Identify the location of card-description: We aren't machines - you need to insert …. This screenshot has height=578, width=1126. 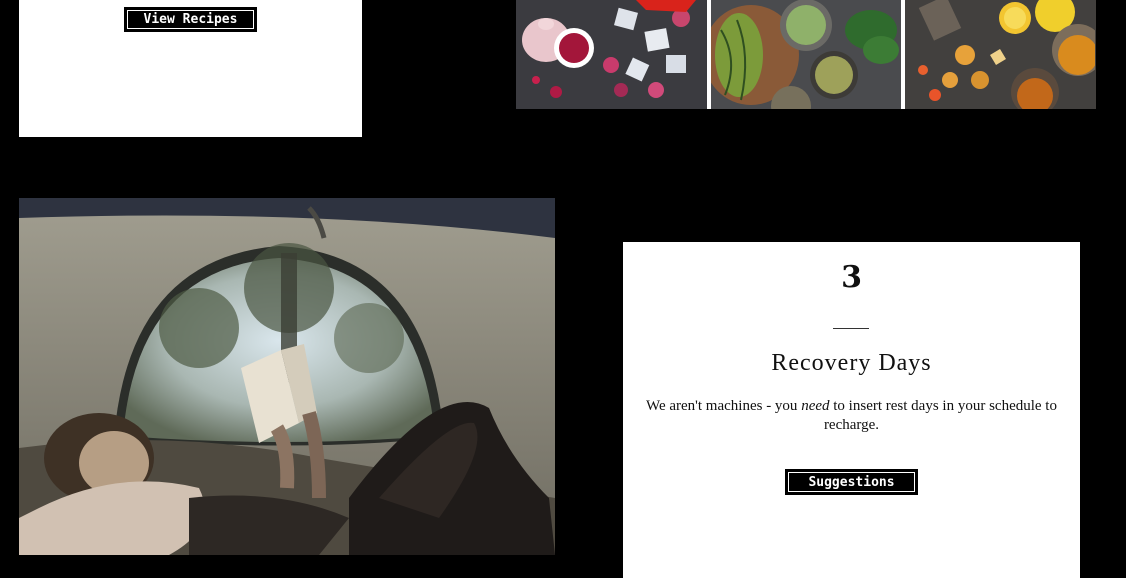
(851, 416).